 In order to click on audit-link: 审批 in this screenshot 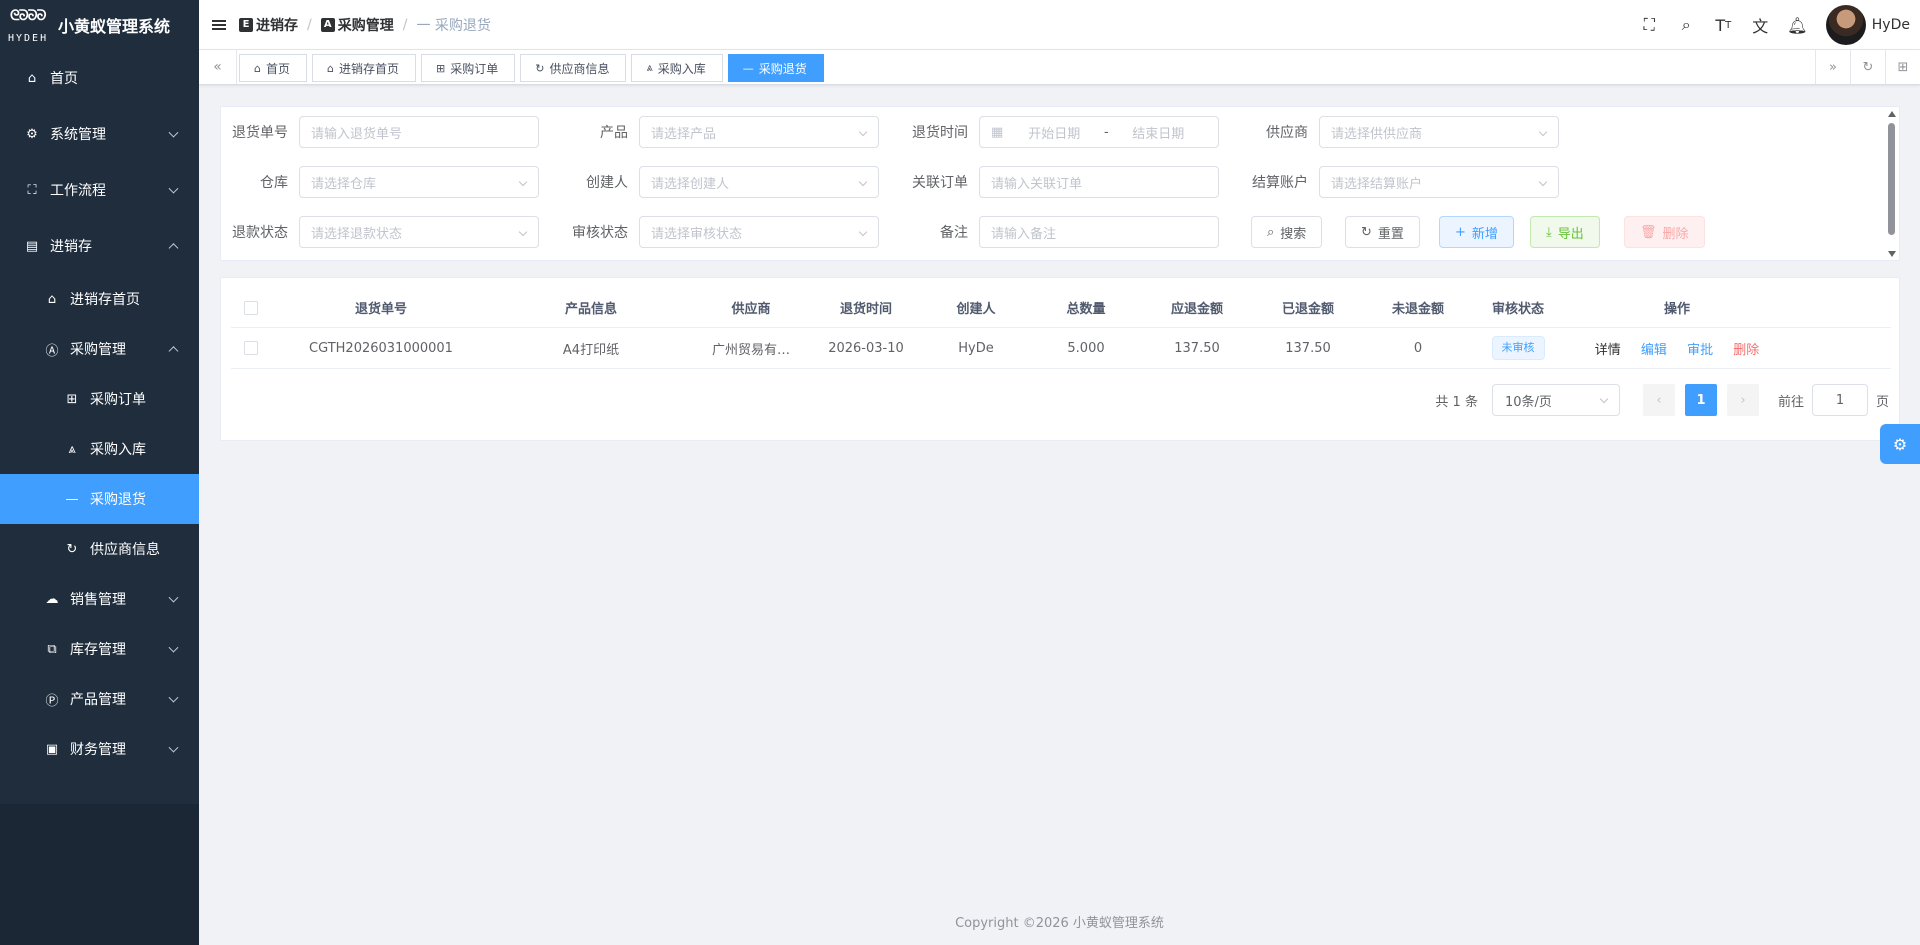, I will do `click(1700, 350)`.